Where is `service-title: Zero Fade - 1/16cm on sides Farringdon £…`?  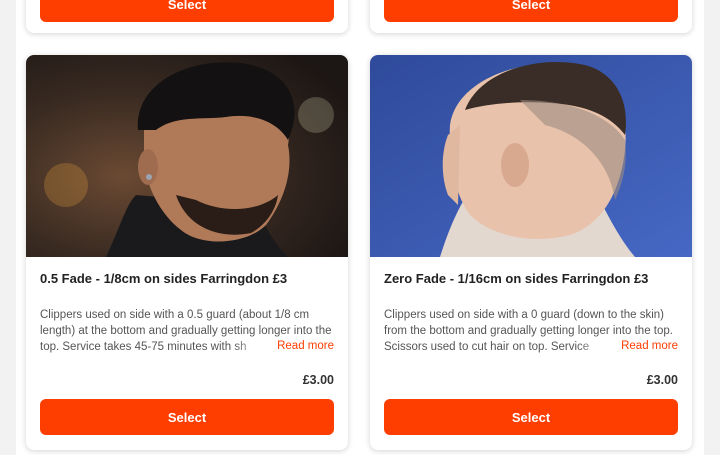
service-title: Zero Fade - 1/16cm on sides Farringdon £… is located at coordinates (516, 278).